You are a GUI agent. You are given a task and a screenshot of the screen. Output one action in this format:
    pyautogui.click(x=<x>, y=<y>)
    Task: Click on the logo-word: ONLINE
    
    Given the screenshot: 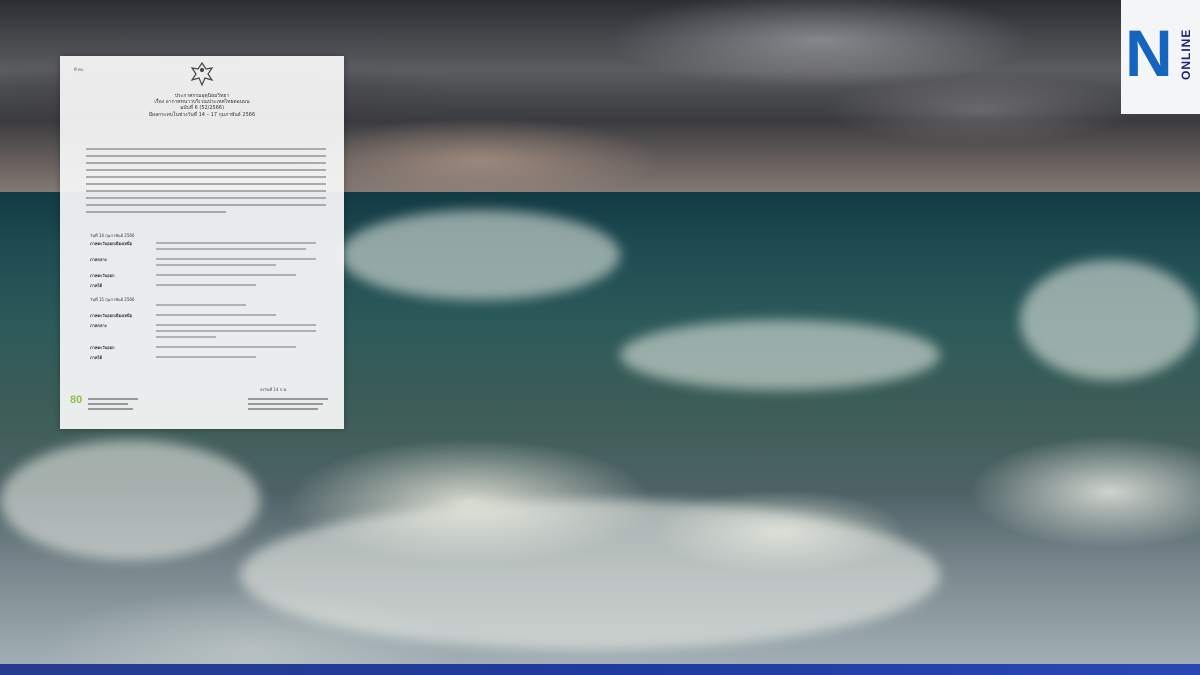 What is the action you would take?
    pyautogui.click(x=1186, y=54)
    